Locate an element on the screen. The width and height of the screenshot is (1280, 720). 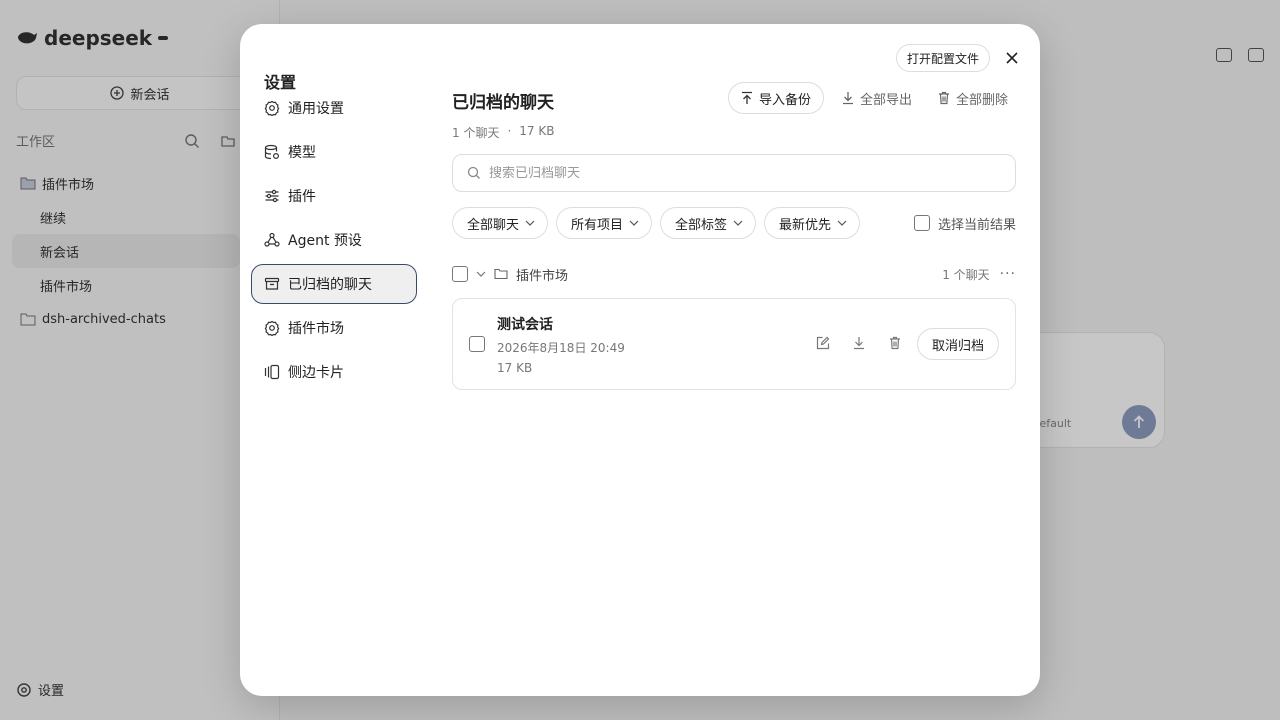
filter-label: 全部聊天 is located at coordinates (493, 225).